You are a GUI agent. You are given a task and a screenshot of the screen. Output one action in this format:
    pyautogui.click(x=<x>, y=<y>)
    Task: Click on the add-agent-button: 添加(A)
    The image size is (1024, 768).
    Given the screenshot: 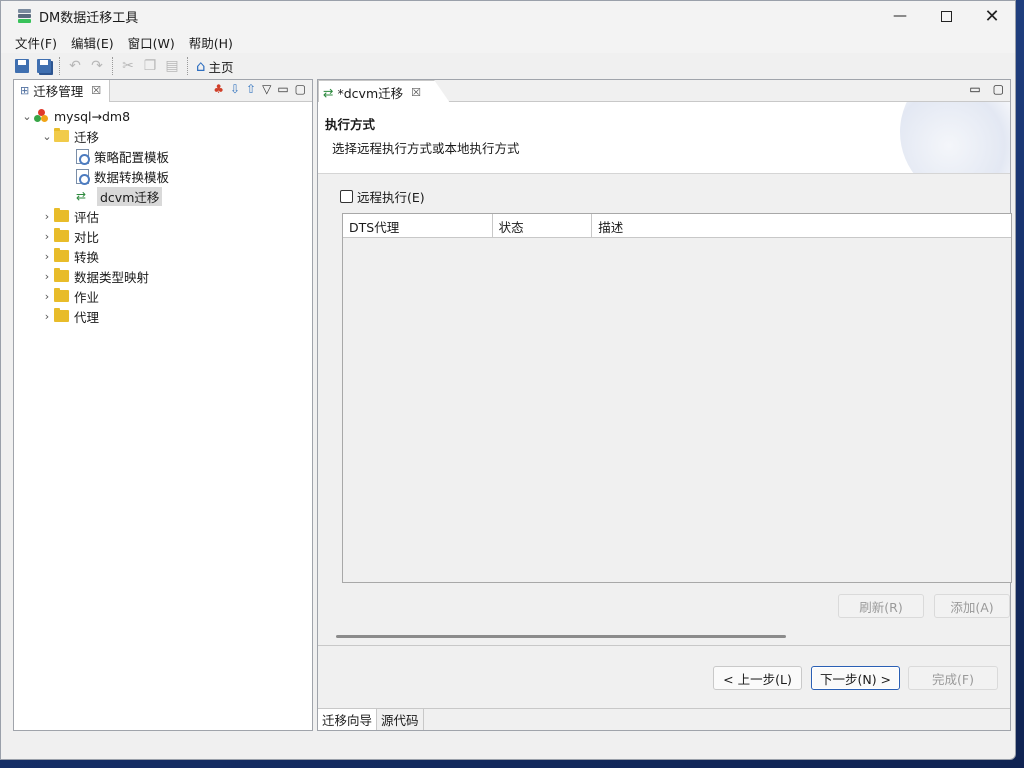 What is the action you would take?
    pyautogui.click(x=972, y=606)
    